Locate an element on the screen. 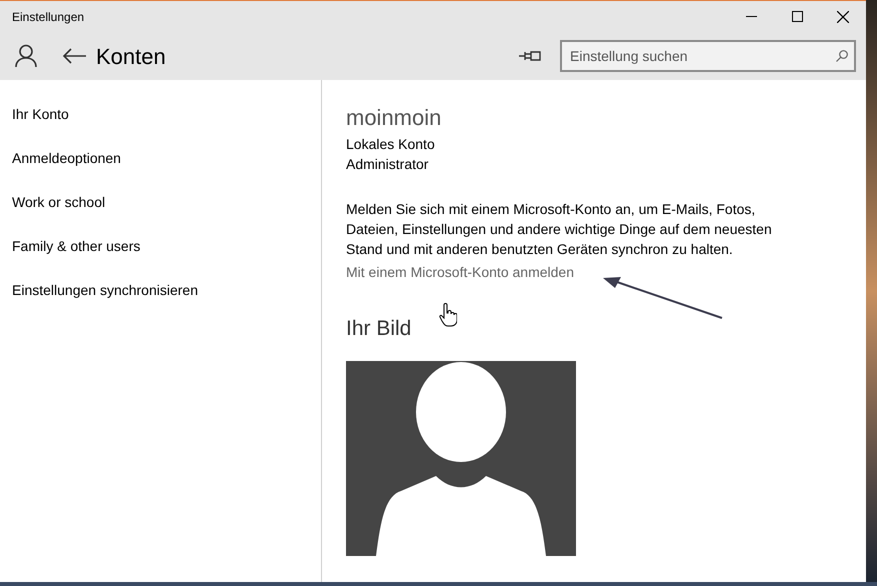 This screenshot has width=877, height=586. pin-icon is located at coordinates (530, 56).